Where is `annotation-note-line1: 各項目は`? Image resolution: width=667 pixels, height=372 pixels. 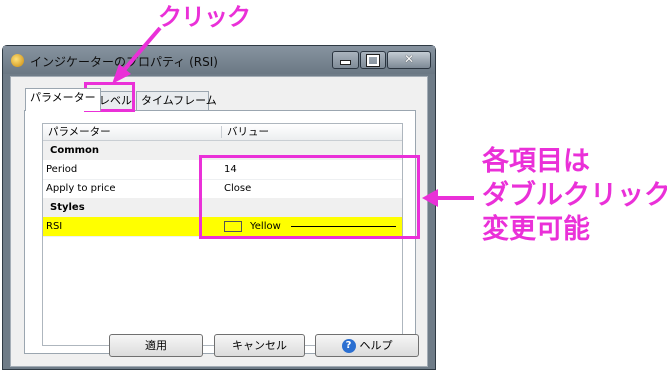 annotation-note-line1: 各項目は is located at coordinates (536, 161).